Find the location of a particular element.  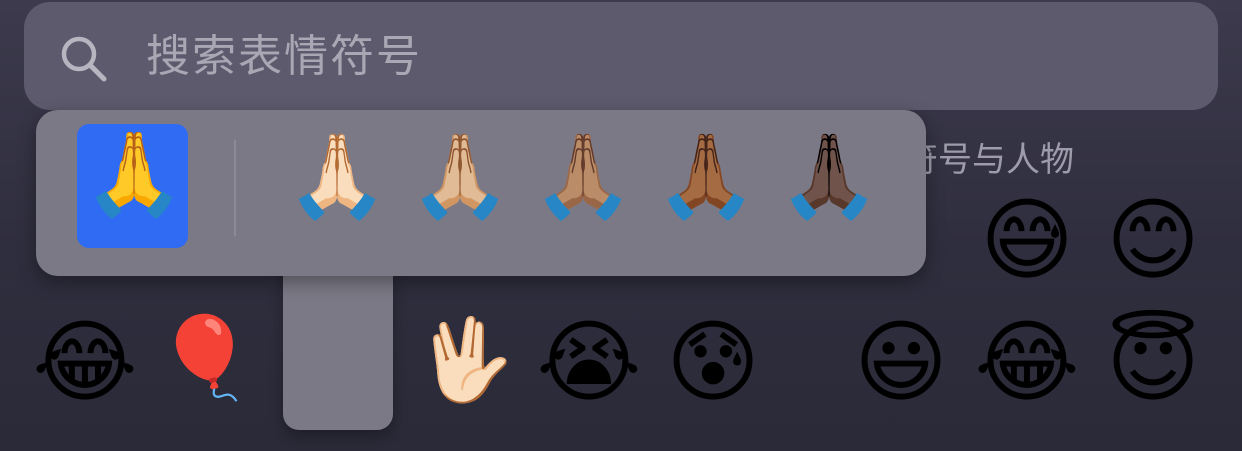

search-input: 搜索表情符号 is located at coordinates (284, 57).